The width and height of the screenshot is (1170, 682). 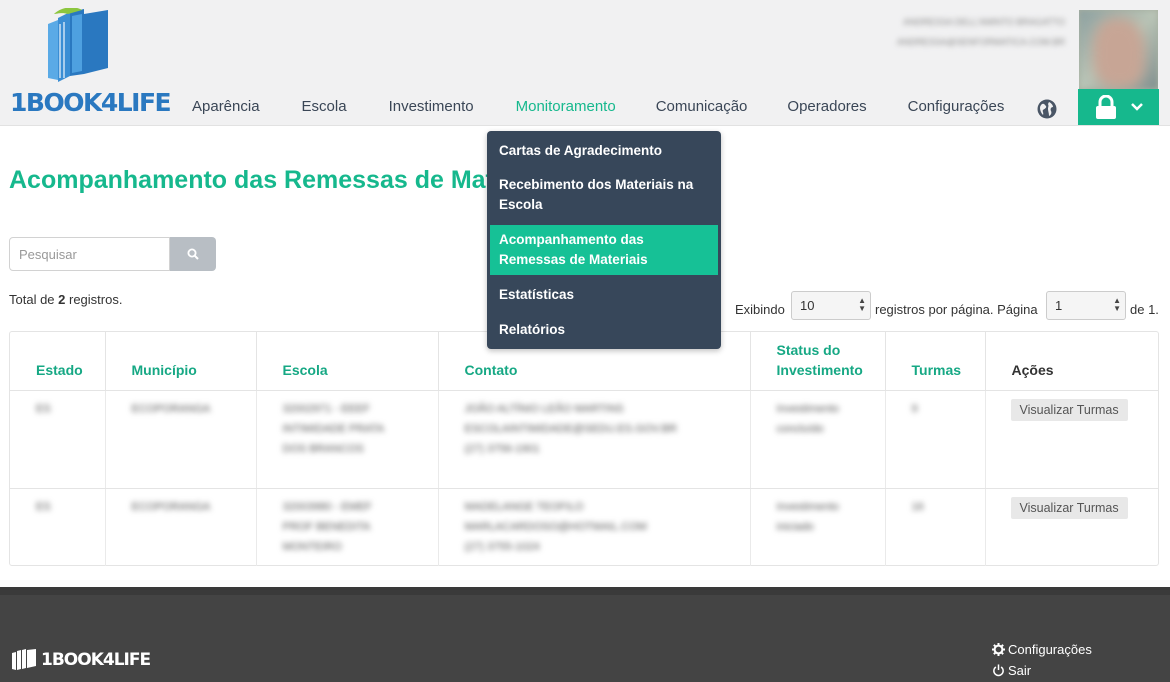 I want to click on col-turmas: Turmas, so click(x=935, y=361).